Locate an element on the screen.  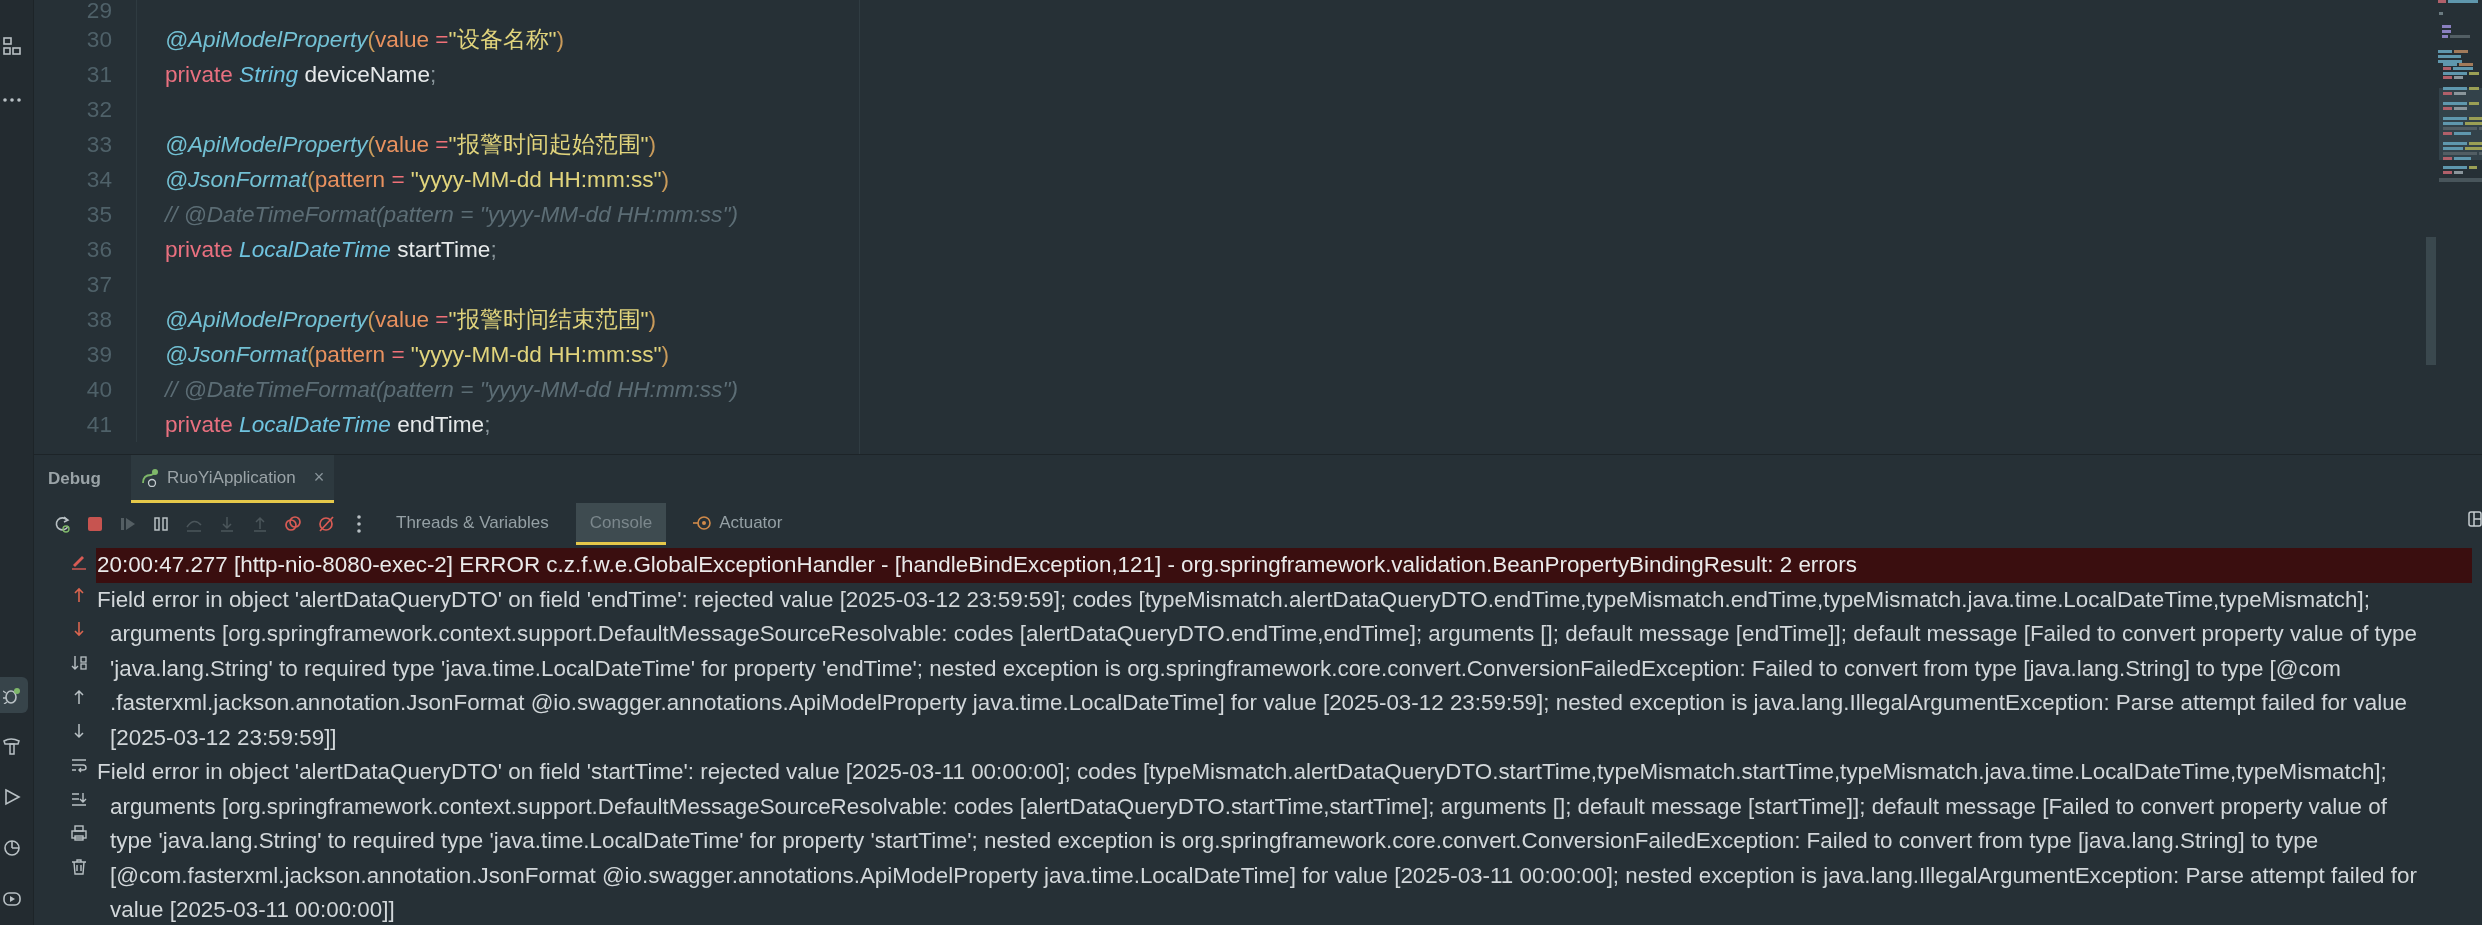
scroll-to-end-icon is located at coordinates (79, 799).